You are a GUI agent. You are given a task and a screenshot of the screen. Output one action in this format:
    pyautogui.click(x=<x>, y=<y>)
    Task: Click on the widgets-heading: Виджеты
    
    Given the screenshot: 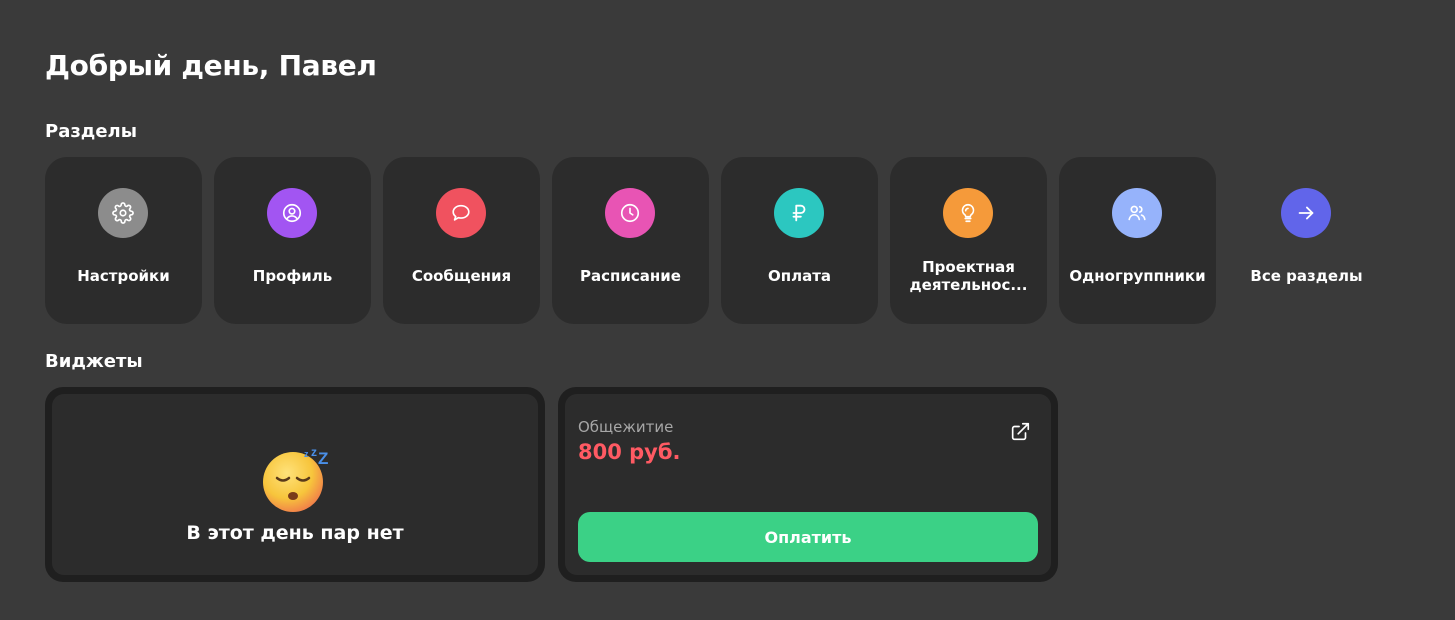 What is the action you would take?
    pyautogui.click(x=94, y=361)
    